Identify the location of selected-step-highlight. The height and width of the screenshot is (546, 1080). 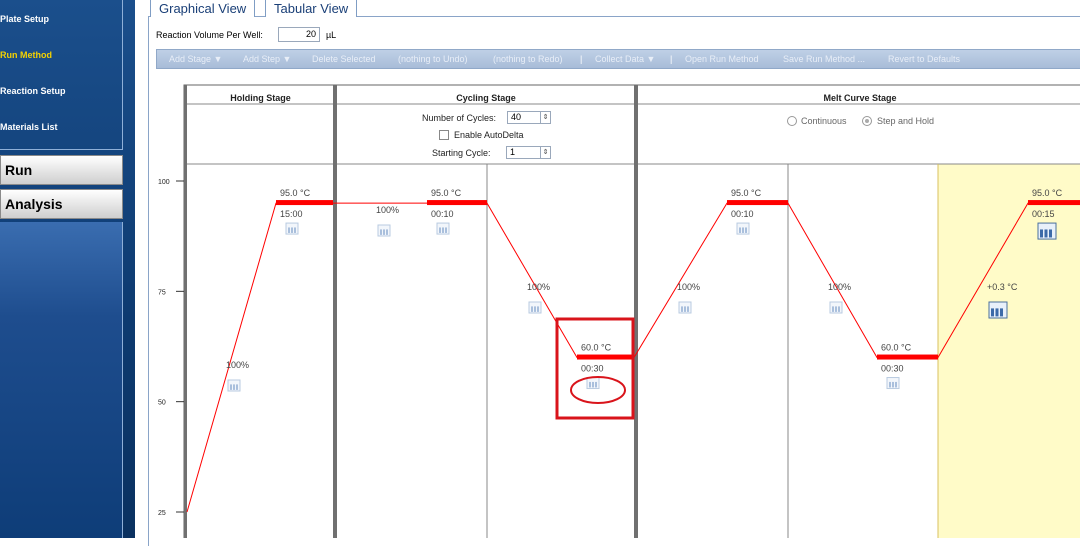
(1009, 351).